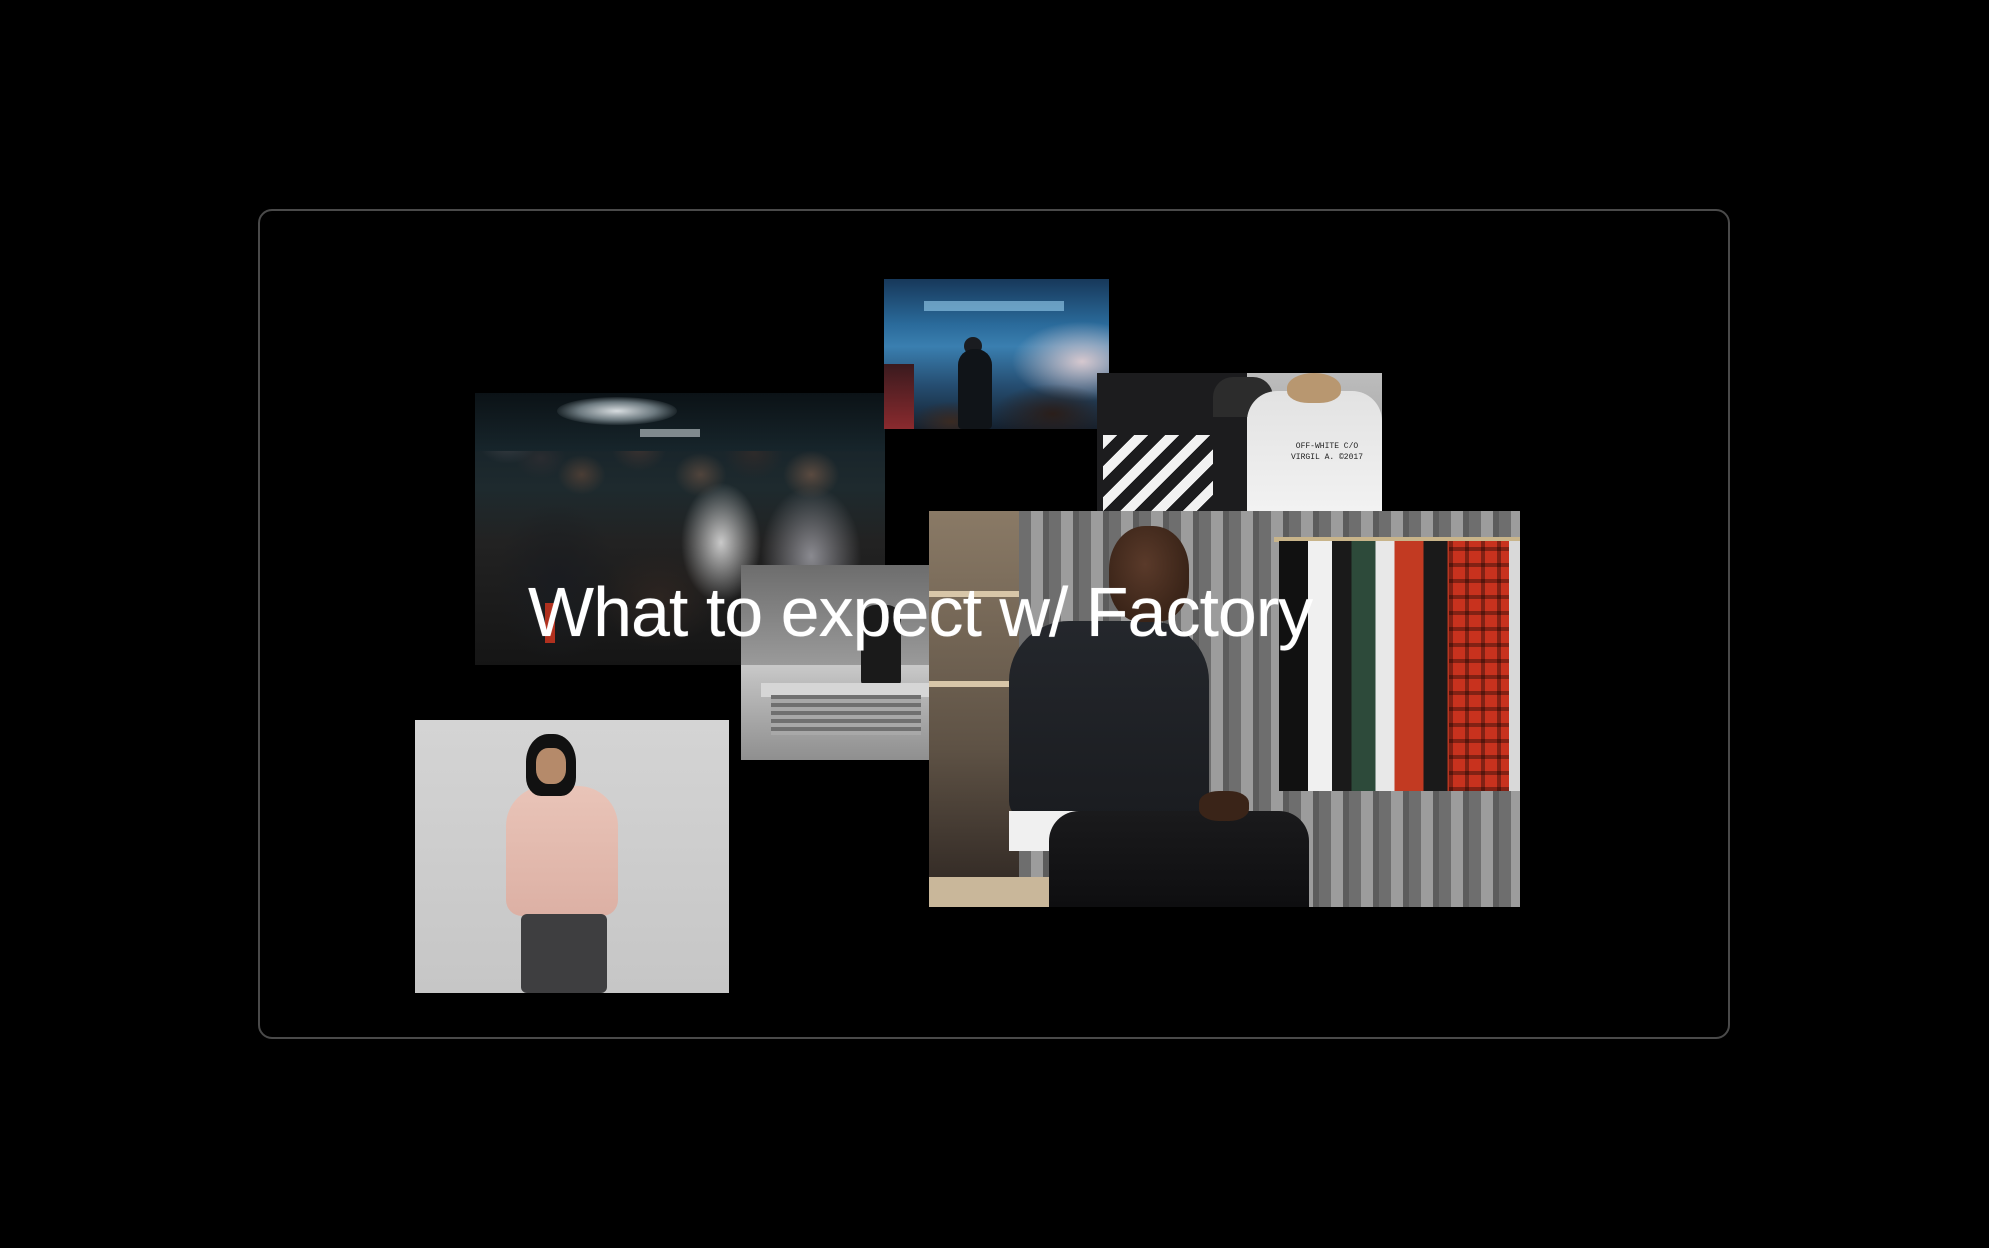 This screenshot has width=1989, height=1248. What do you see at coordinates (1326, 452) in the screenshot?
I see `jacket-print-text: OFF-WHITE C/O VIRGIL A. ©2017` at bounding box center [1326, 452].